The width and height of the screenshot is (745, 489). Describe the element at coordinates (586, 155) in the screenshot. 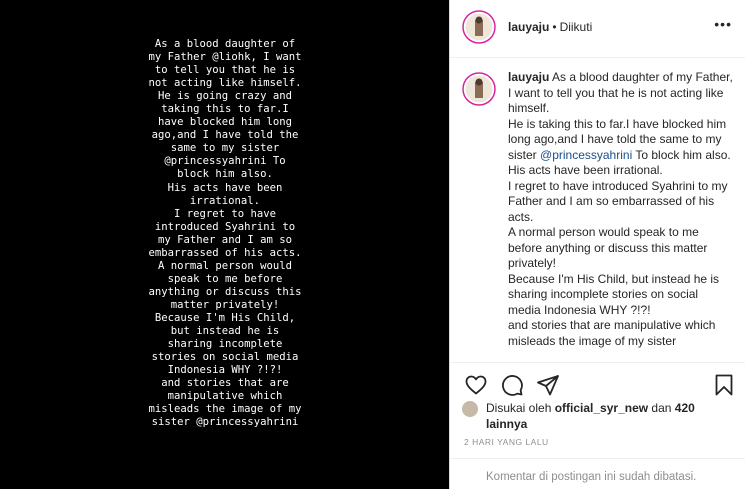

I see `mention-link: @princessyahrini` at that location.